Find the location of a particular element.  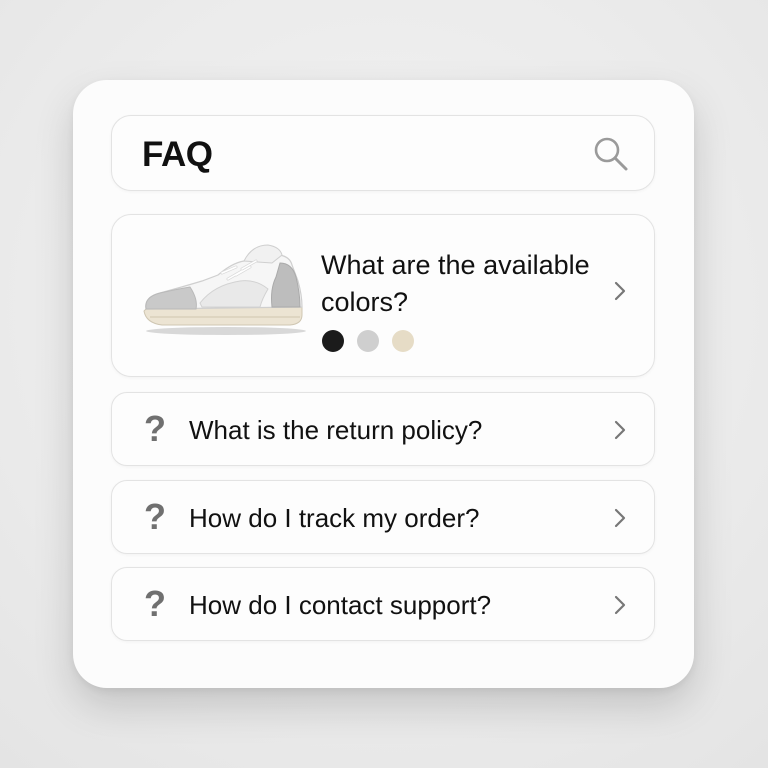

color-swatches is located at coordinates (368, 341).